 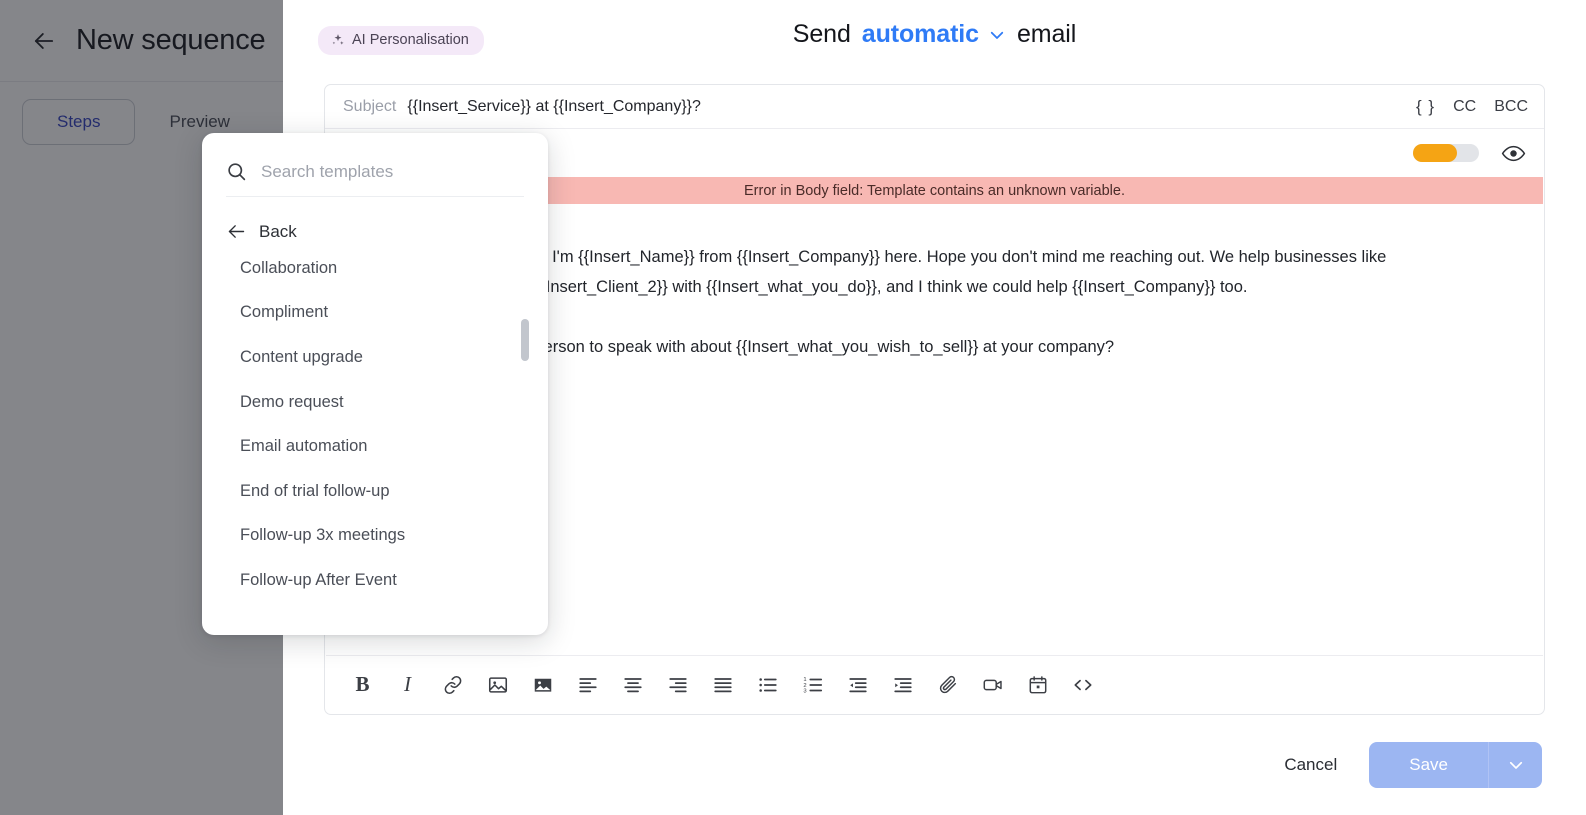 I want to click on toggle-fill, so click(x=1435, y=153).